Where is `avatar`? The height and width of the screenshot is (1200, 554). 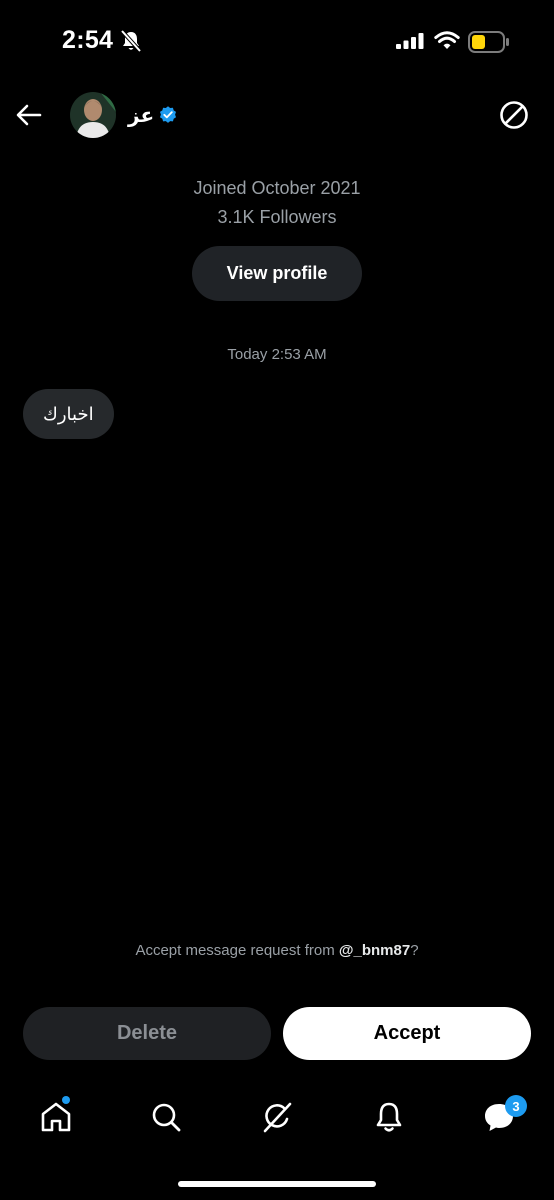
avatar is located at coordinates (93, 115).